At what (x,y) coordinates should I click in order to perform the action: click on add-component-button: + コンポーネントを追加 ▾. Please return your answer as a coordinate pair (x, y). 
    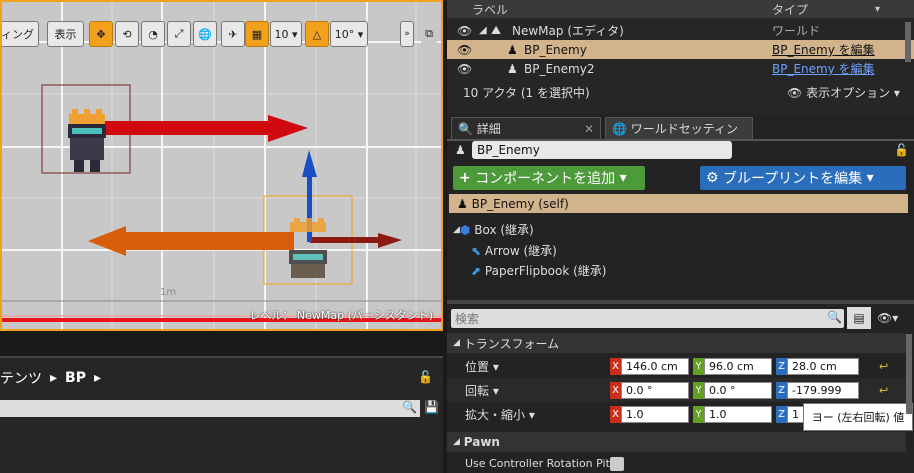
    Looking at the image, I should click on (549, 178).